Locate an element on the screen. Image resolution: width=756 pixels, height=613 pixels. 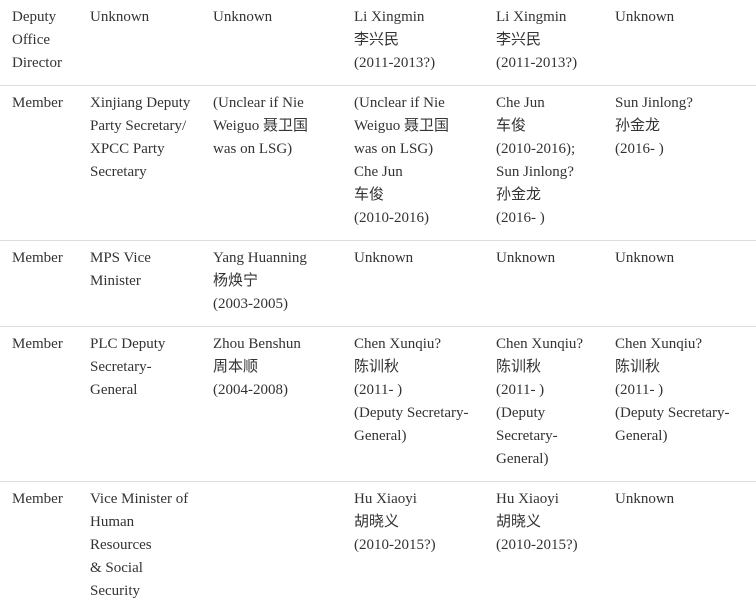
cell-text-line: 杨焕宁 is located at coordinates (275, 281).